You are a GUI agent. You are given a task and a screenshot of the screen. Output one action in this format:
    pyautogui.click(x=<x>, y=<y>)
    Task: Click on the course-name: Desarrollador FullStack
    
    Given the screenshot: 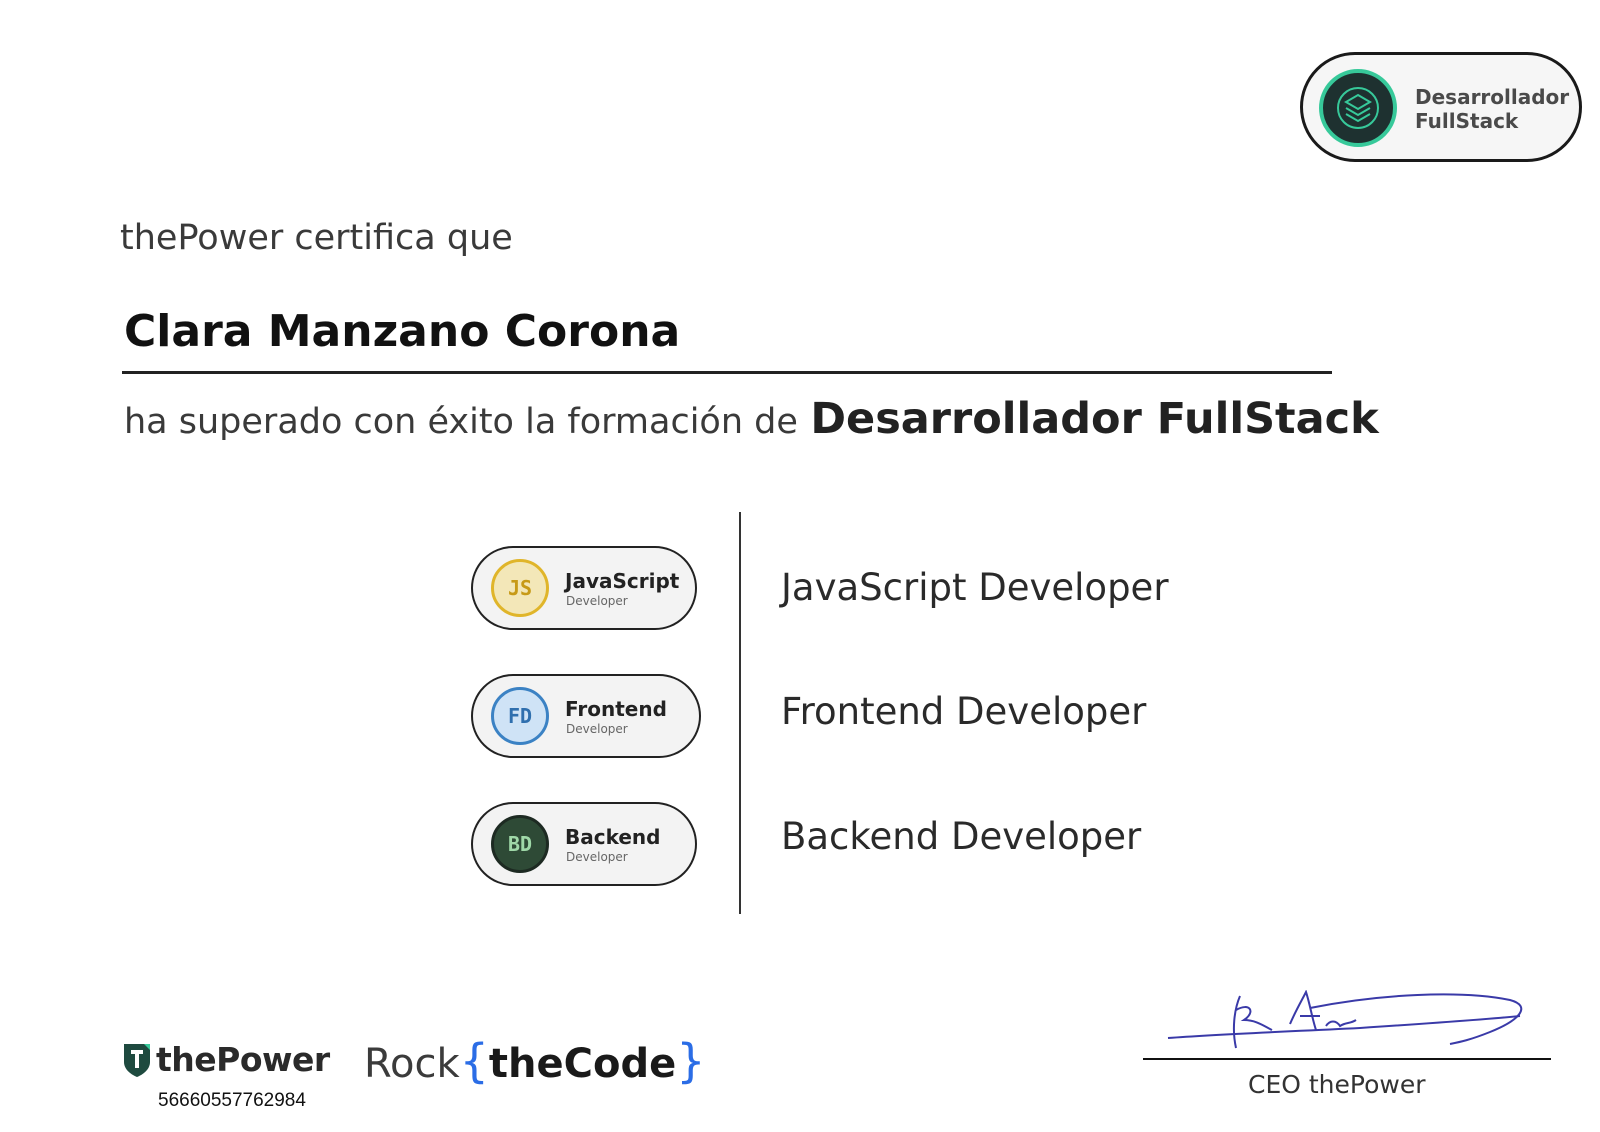 What is the action you would take?
    pyautogui.click(x=1094, y=419)
    